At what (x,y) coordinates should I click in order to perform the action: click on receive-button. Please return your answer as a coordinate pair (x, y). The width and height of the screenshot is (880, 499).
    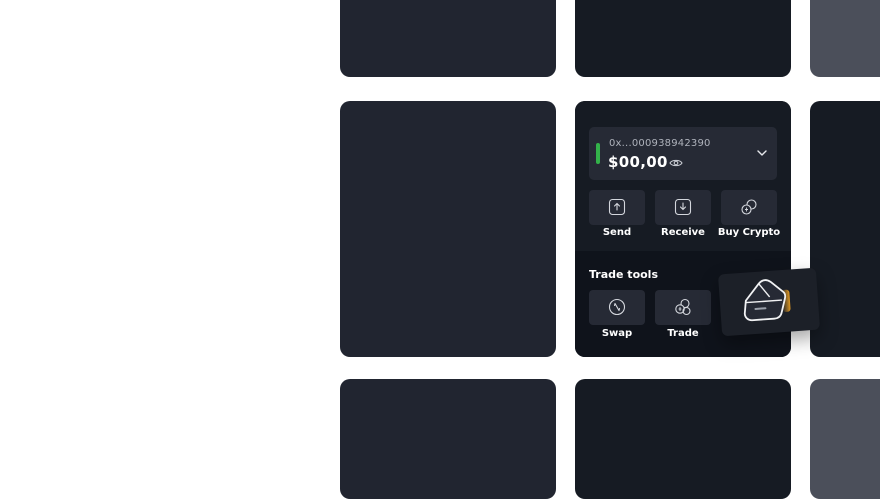
    Looking at the image, I should click on (683, 207).